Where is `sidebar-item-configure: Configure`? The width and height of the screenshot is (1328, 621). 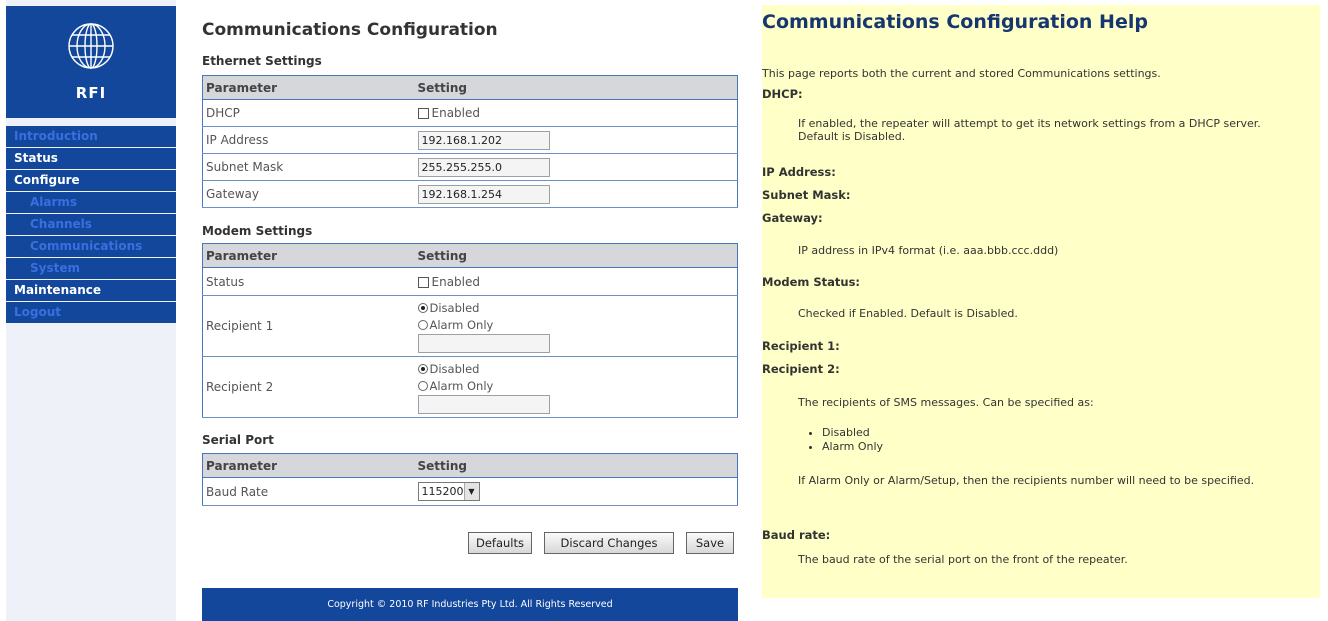
sidebar-item-configure: Configure is located at coordinates (91, 181).